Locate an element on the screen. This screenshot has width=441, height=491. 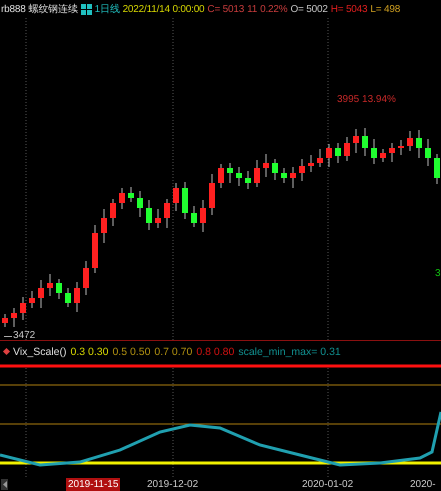
quote-value: 0.22% is located at coordinates (274, 9).